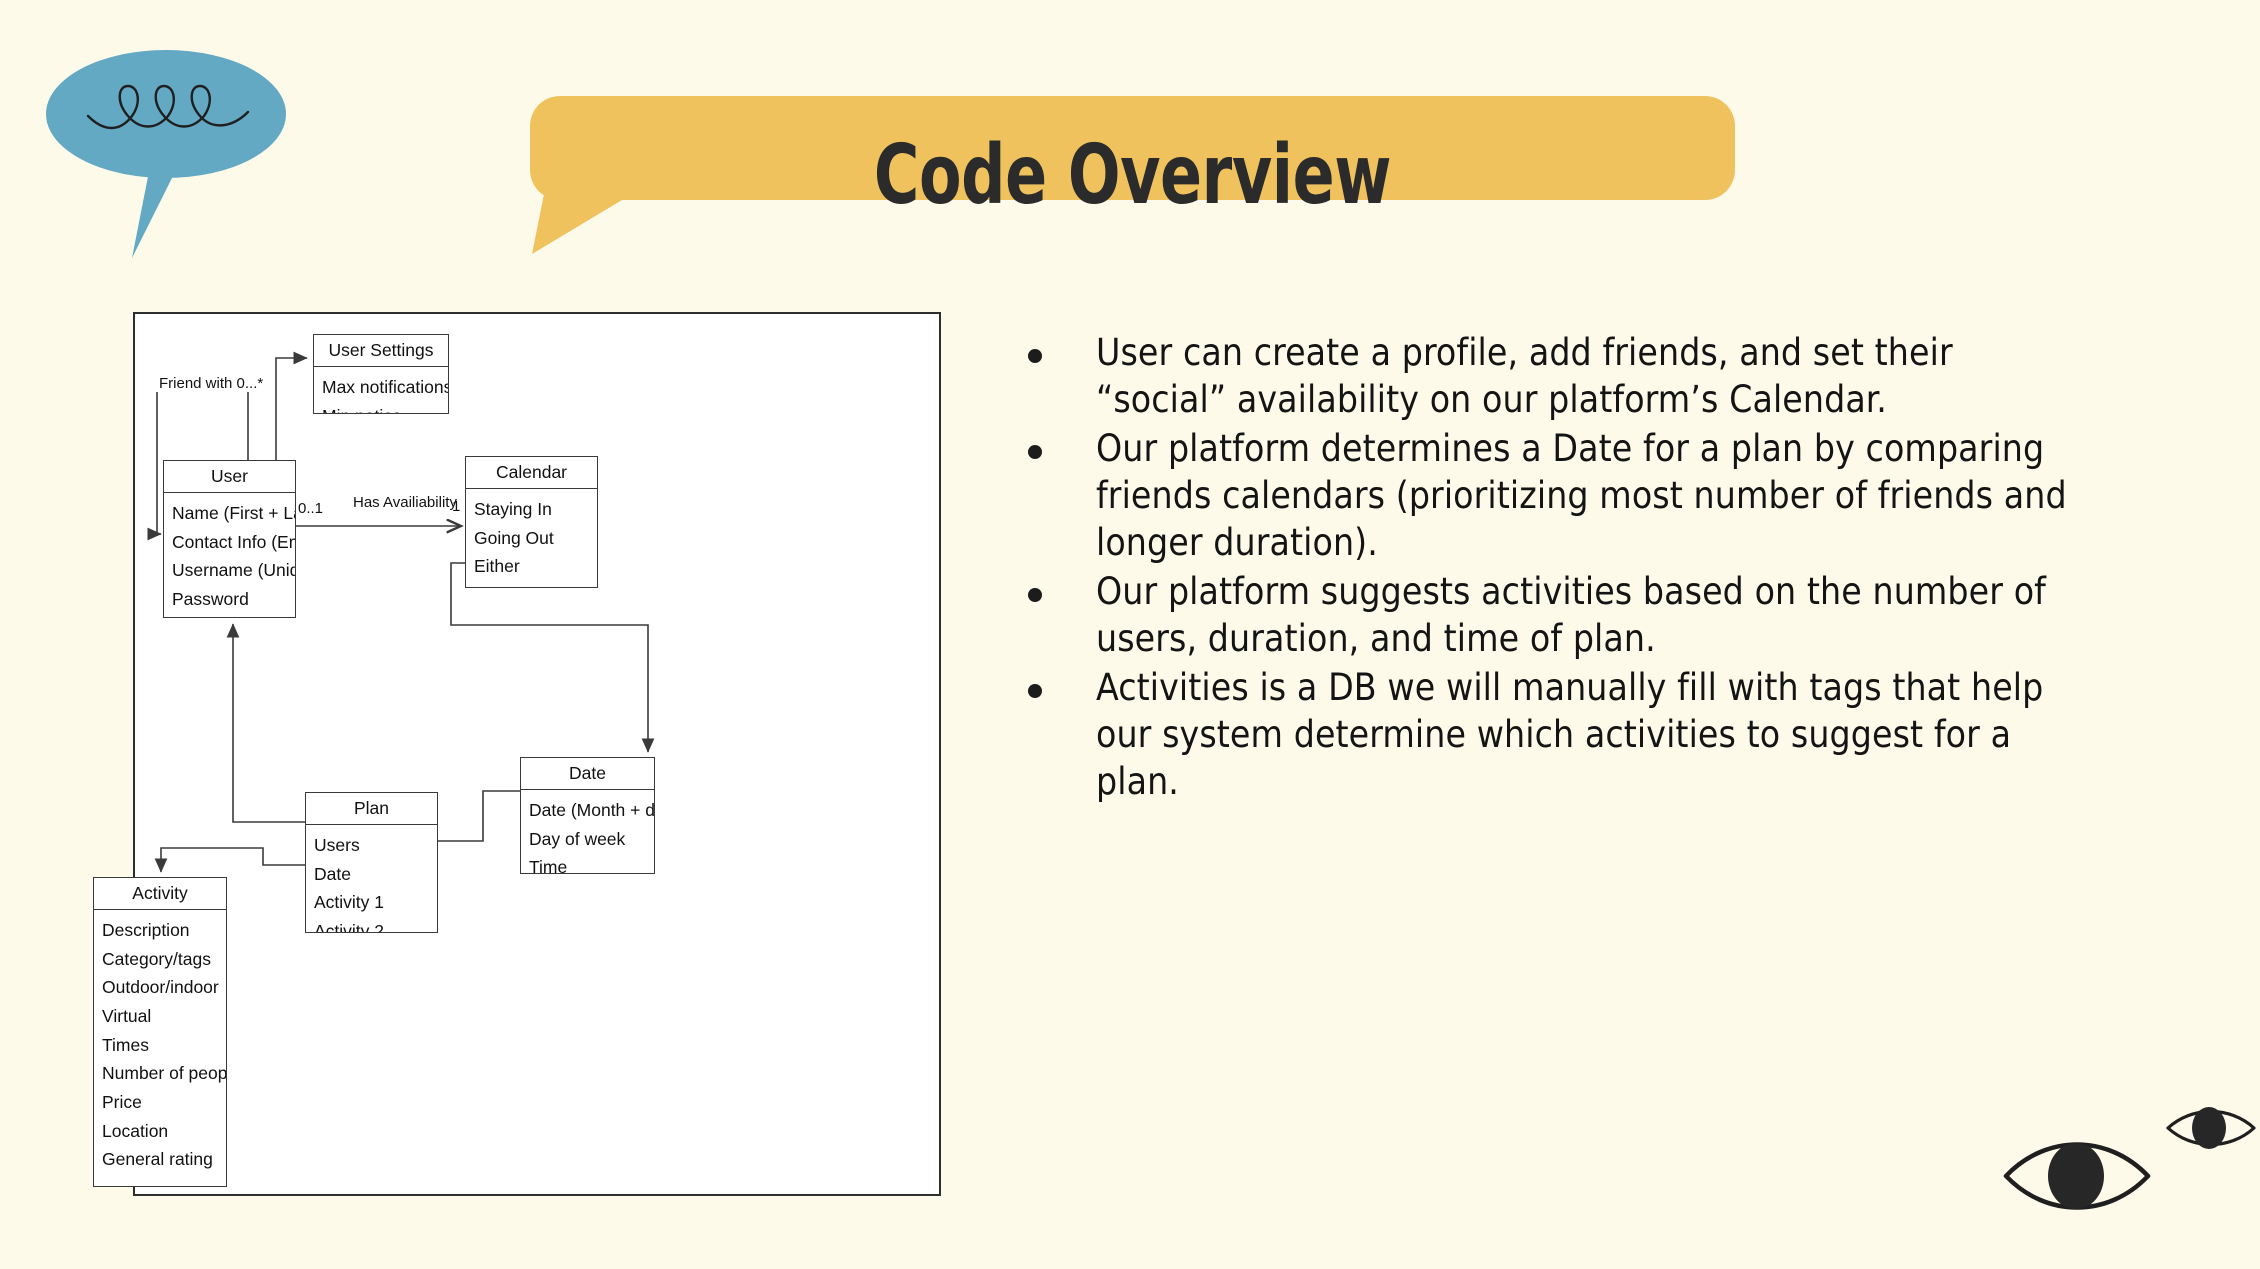  What do you see at coordinates (497, 566) in the screenshot?
I see `uml-attr: Either` at bounding box center [497, 566].